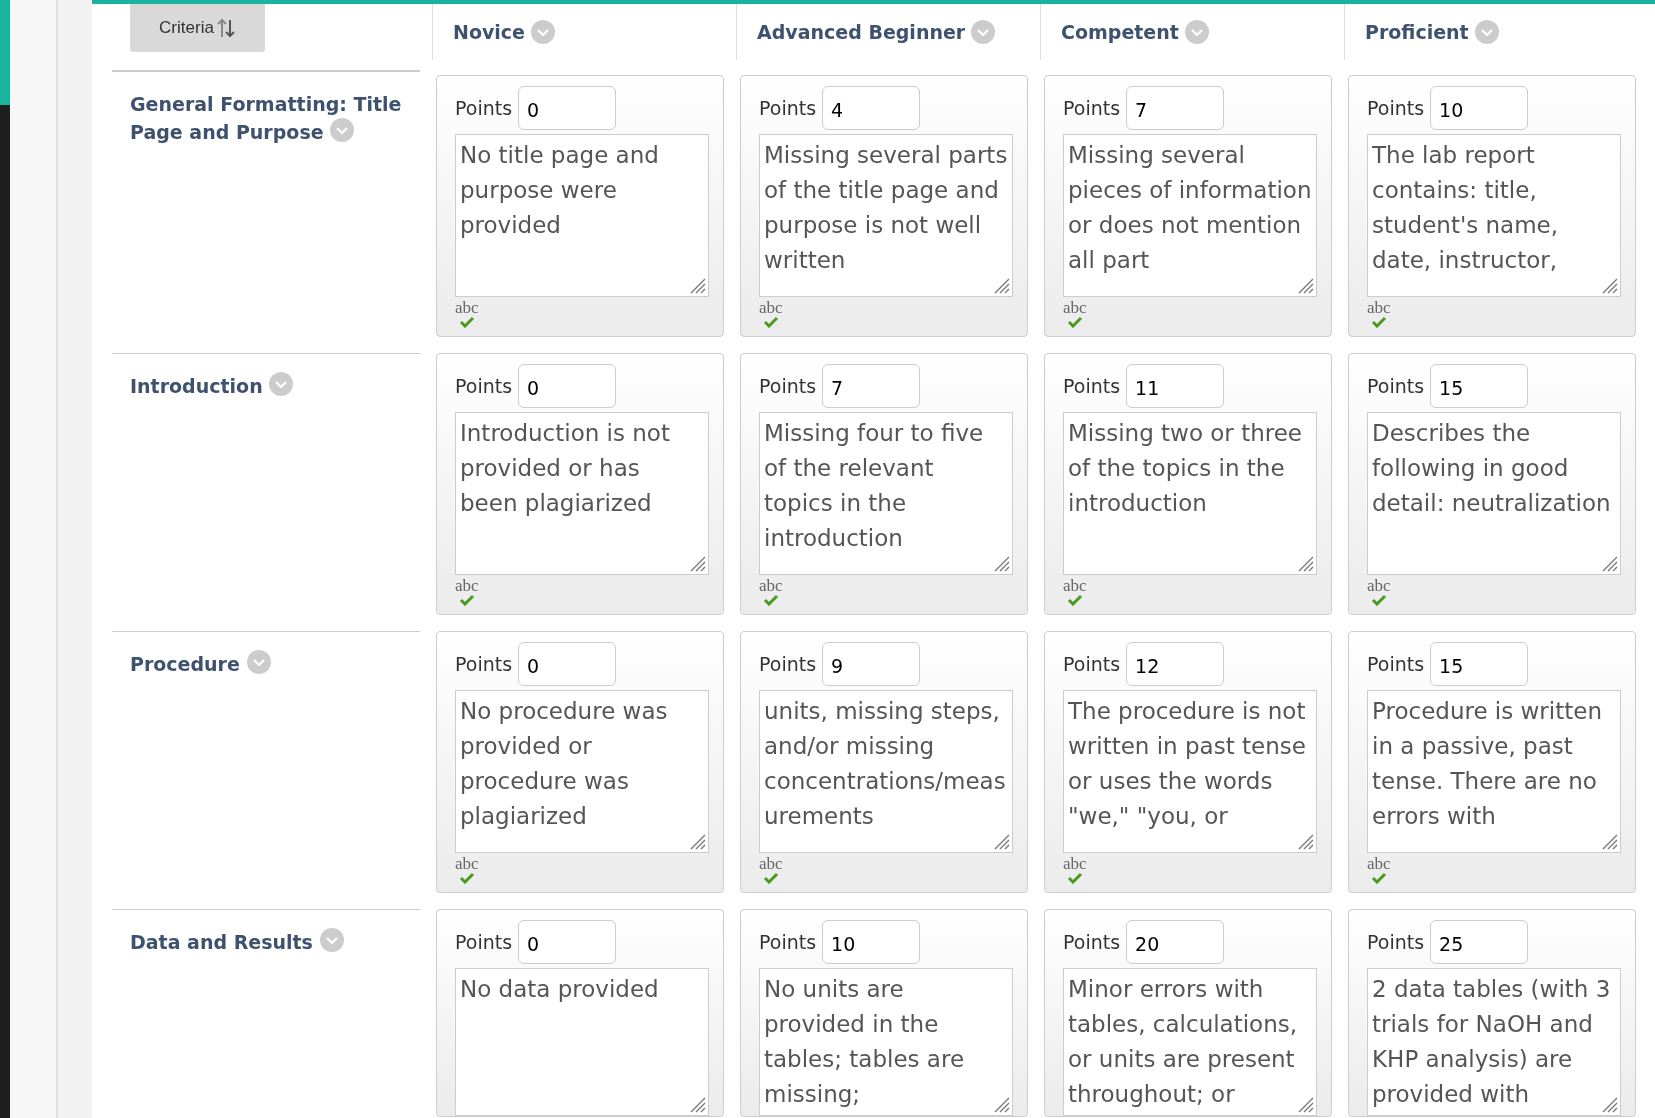  Describe the element at coordinates (886, 1042) in the screenshot. I see `description-field: No units are provided in the tables; tables are missing;` at that location.